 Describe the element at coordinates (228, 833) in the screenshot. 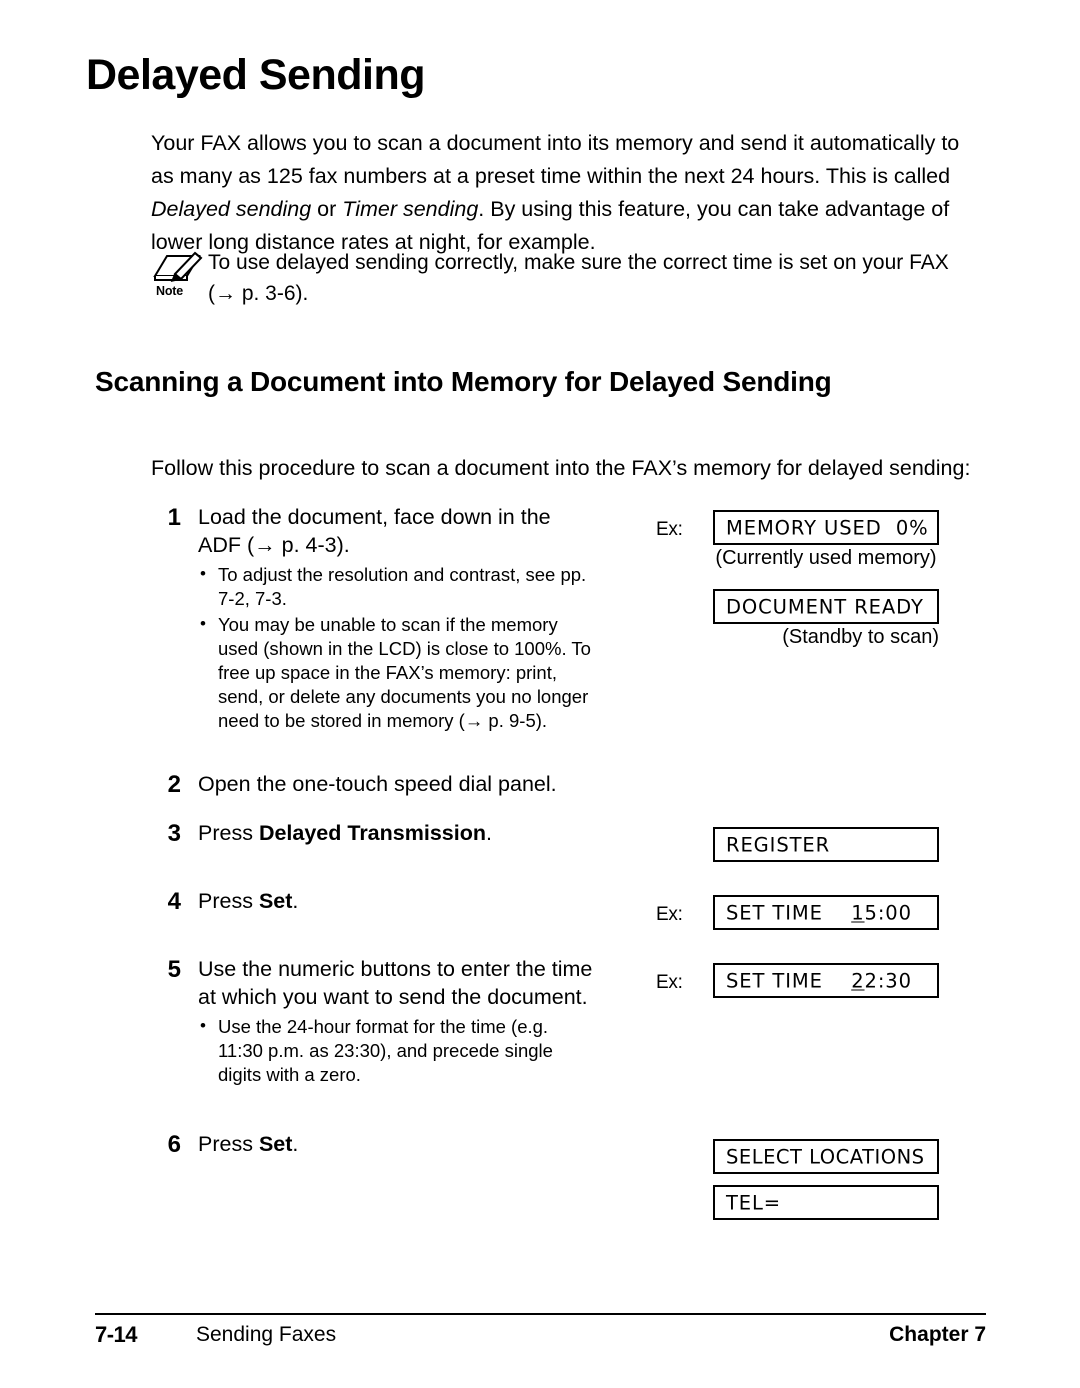

I see `step-3-text-before: Press` at that location.